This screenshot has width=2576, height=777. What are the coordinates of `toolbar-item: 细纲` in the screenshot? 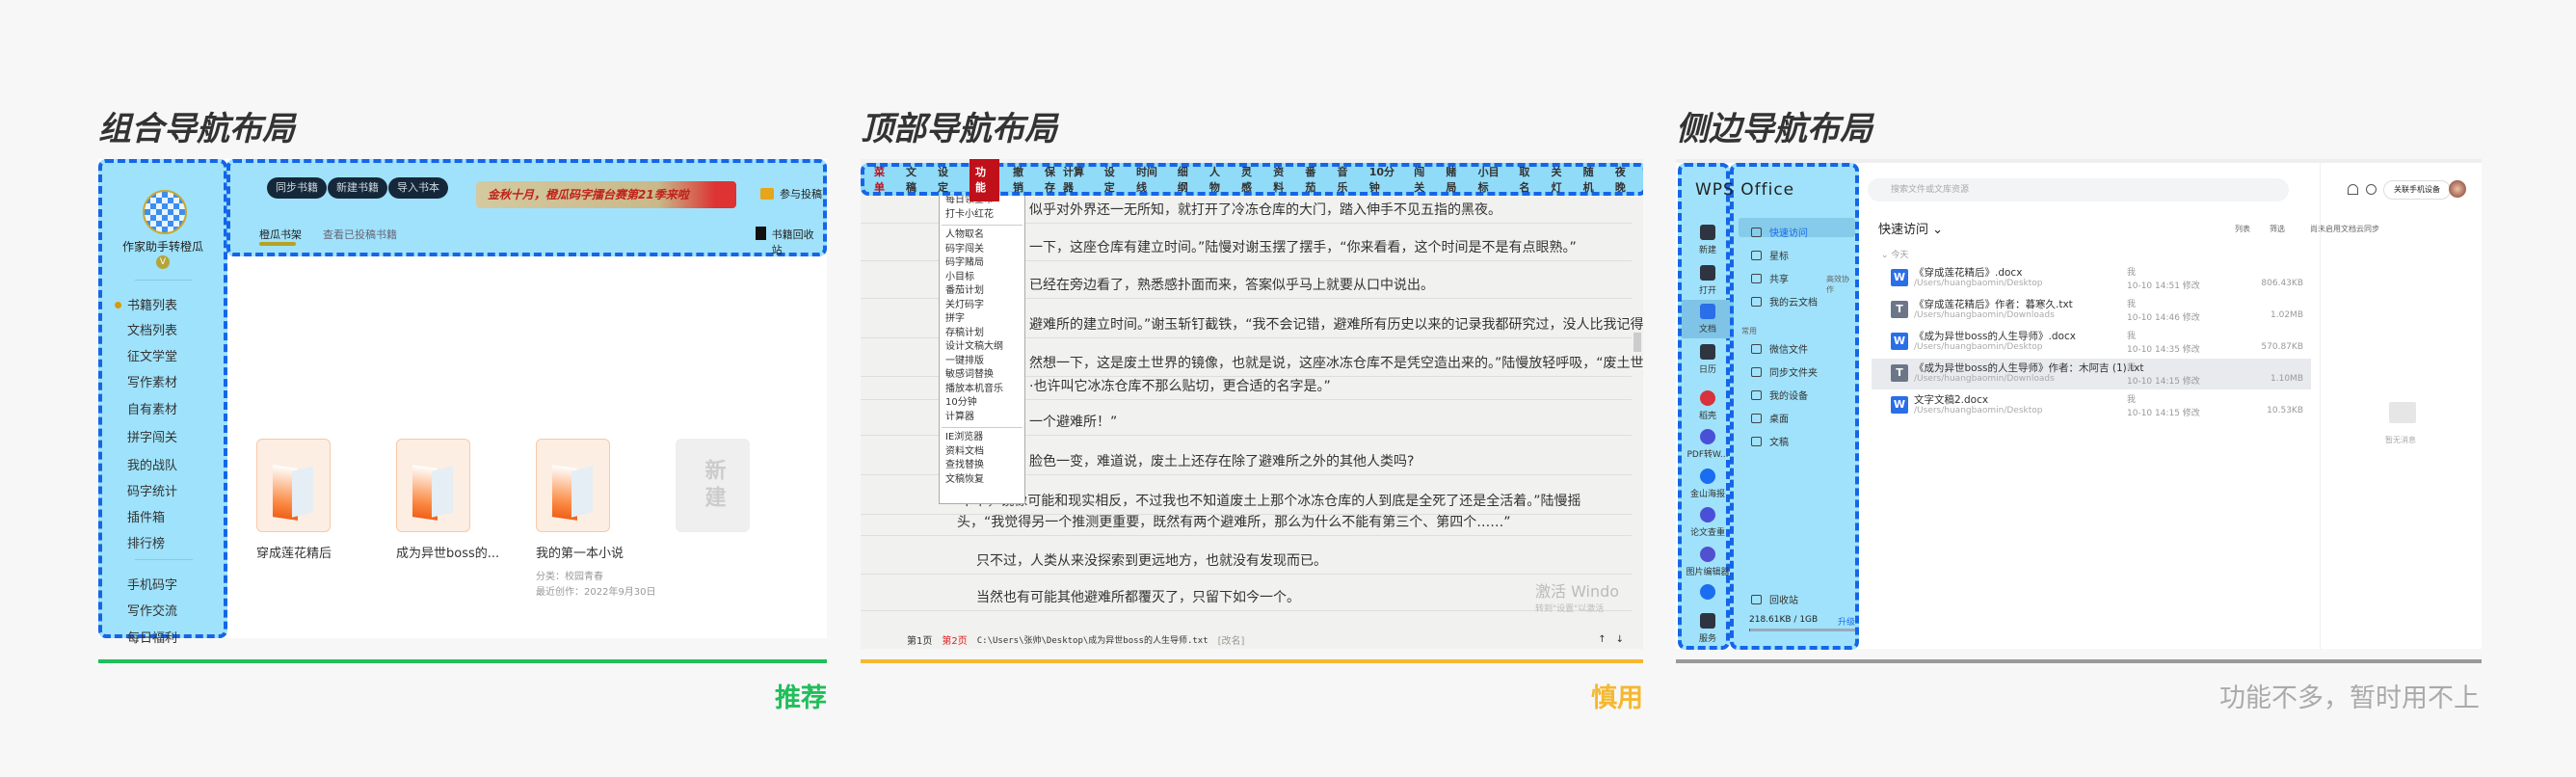 It's located at (1187, 179).